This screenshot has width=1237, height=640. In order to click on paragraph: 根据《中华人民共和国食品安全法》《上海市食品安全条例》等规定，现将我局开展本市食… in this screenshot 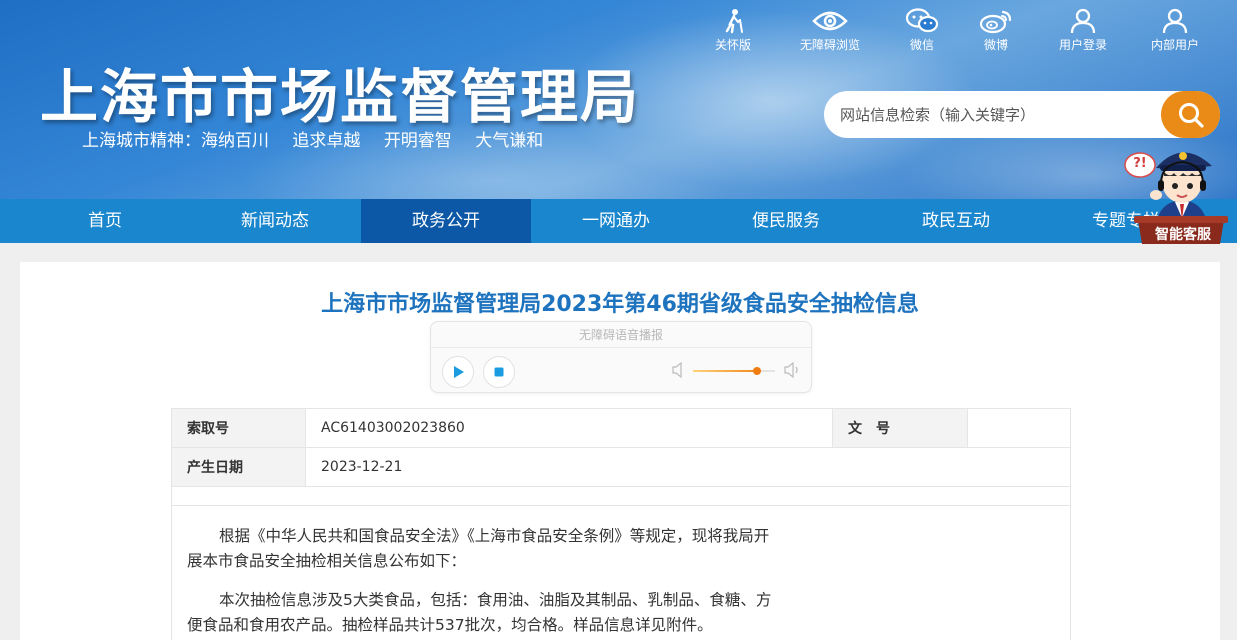, I will do `click(478, 548)`.